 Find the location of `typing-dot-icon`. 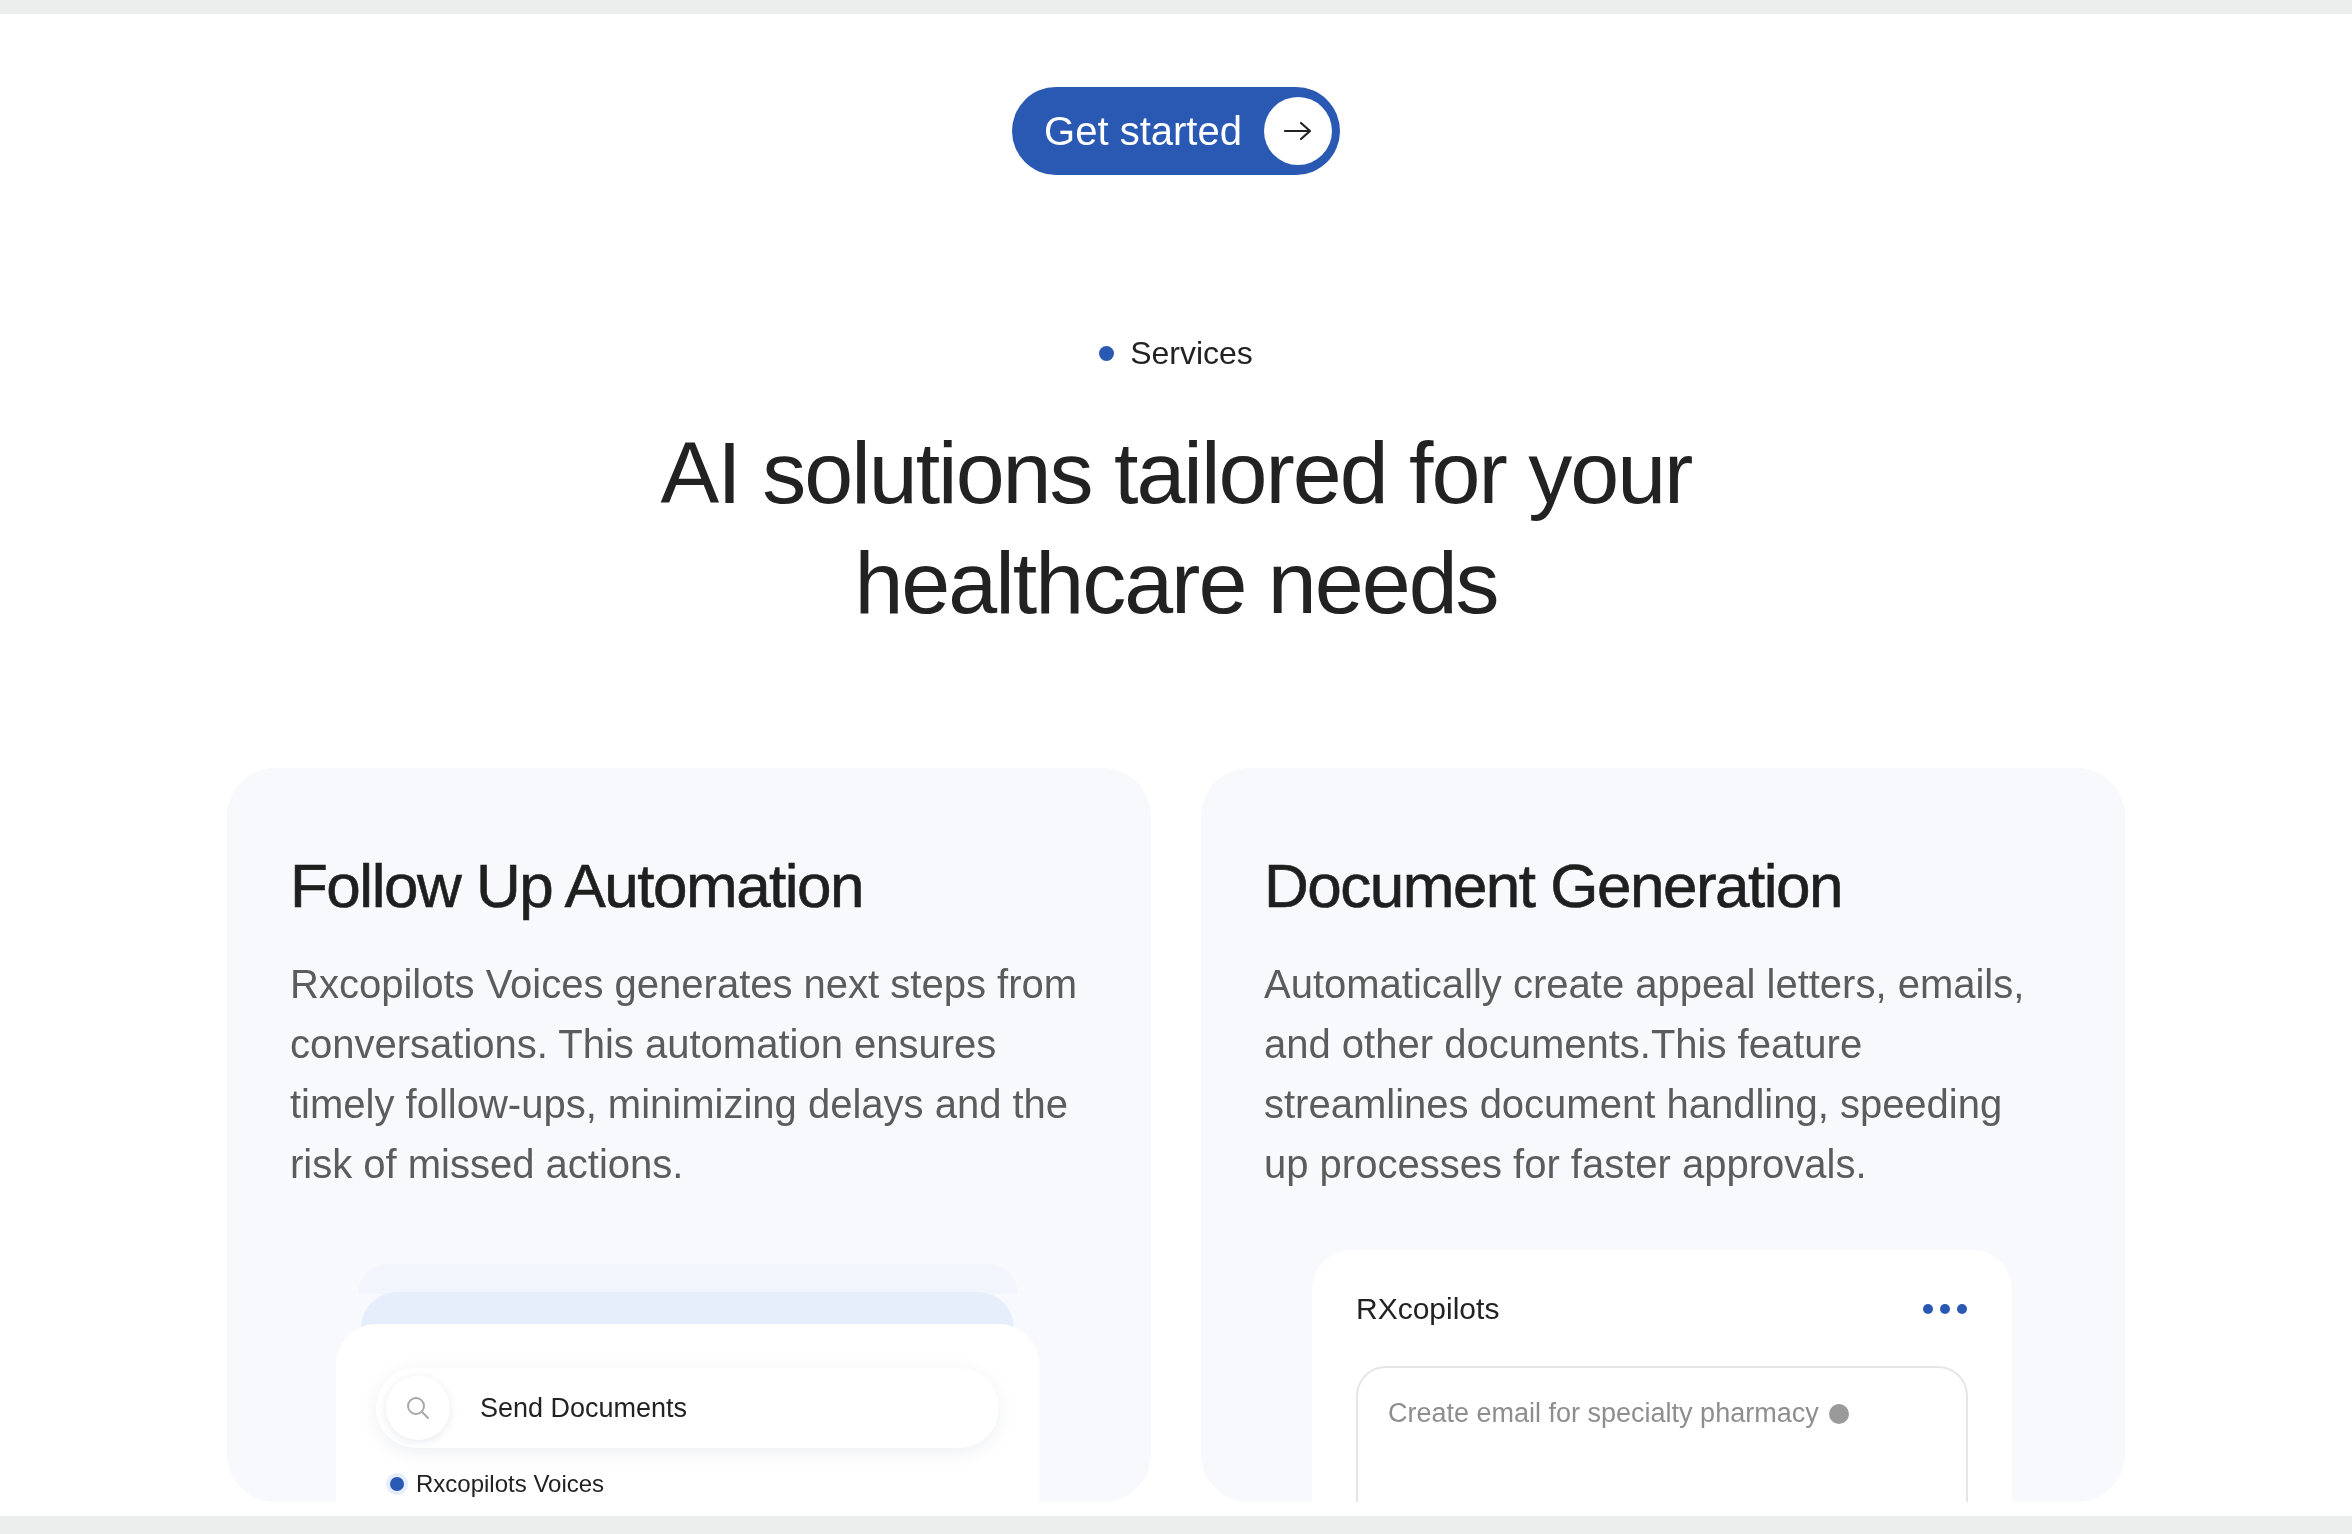

typing-dot-icon is located at coordinates (1838, 1413).